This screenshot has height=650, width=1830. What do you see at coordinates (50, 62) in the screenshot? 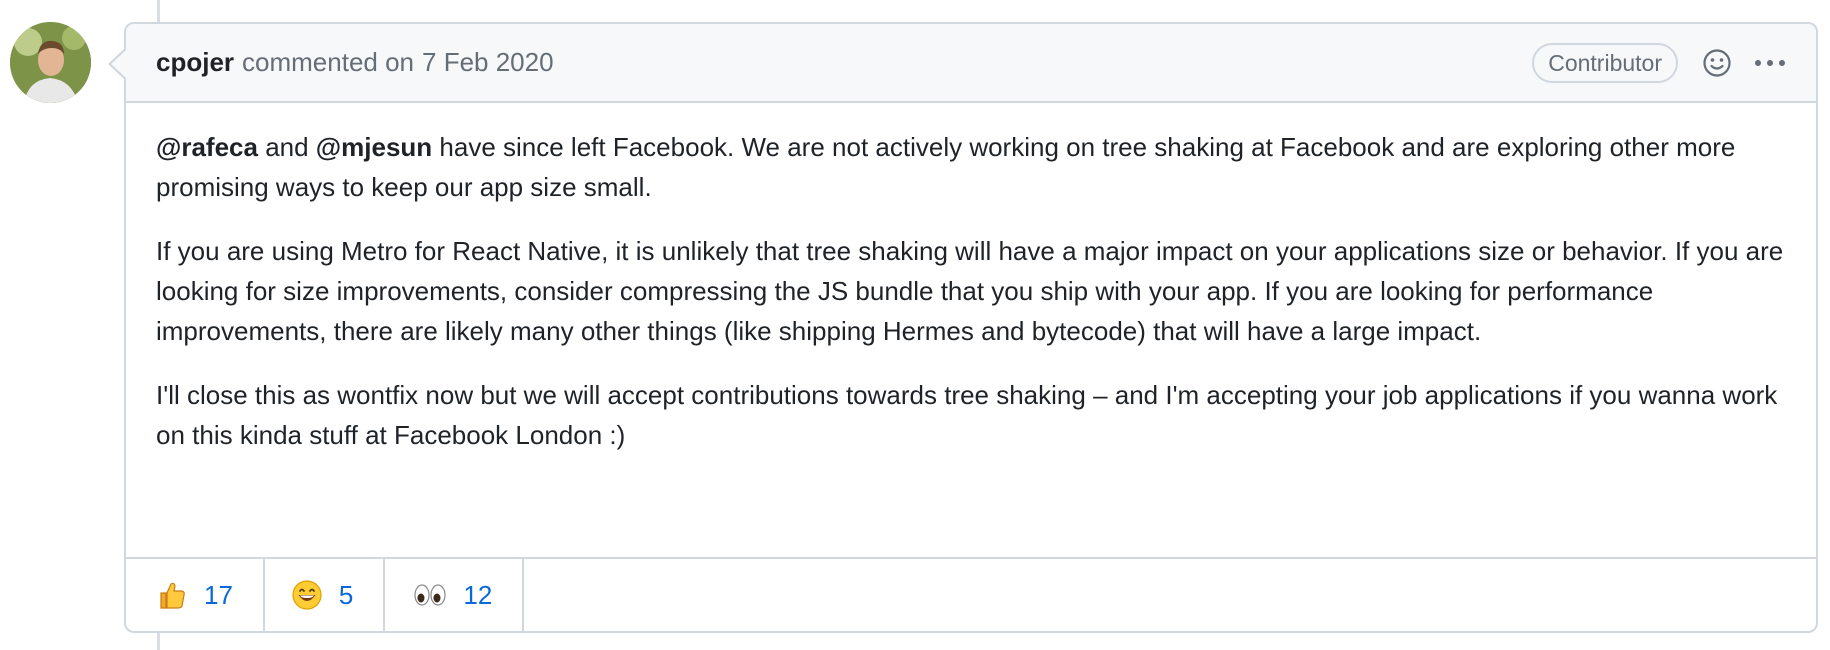
I see `avatar` at bounding box center [50, 62].